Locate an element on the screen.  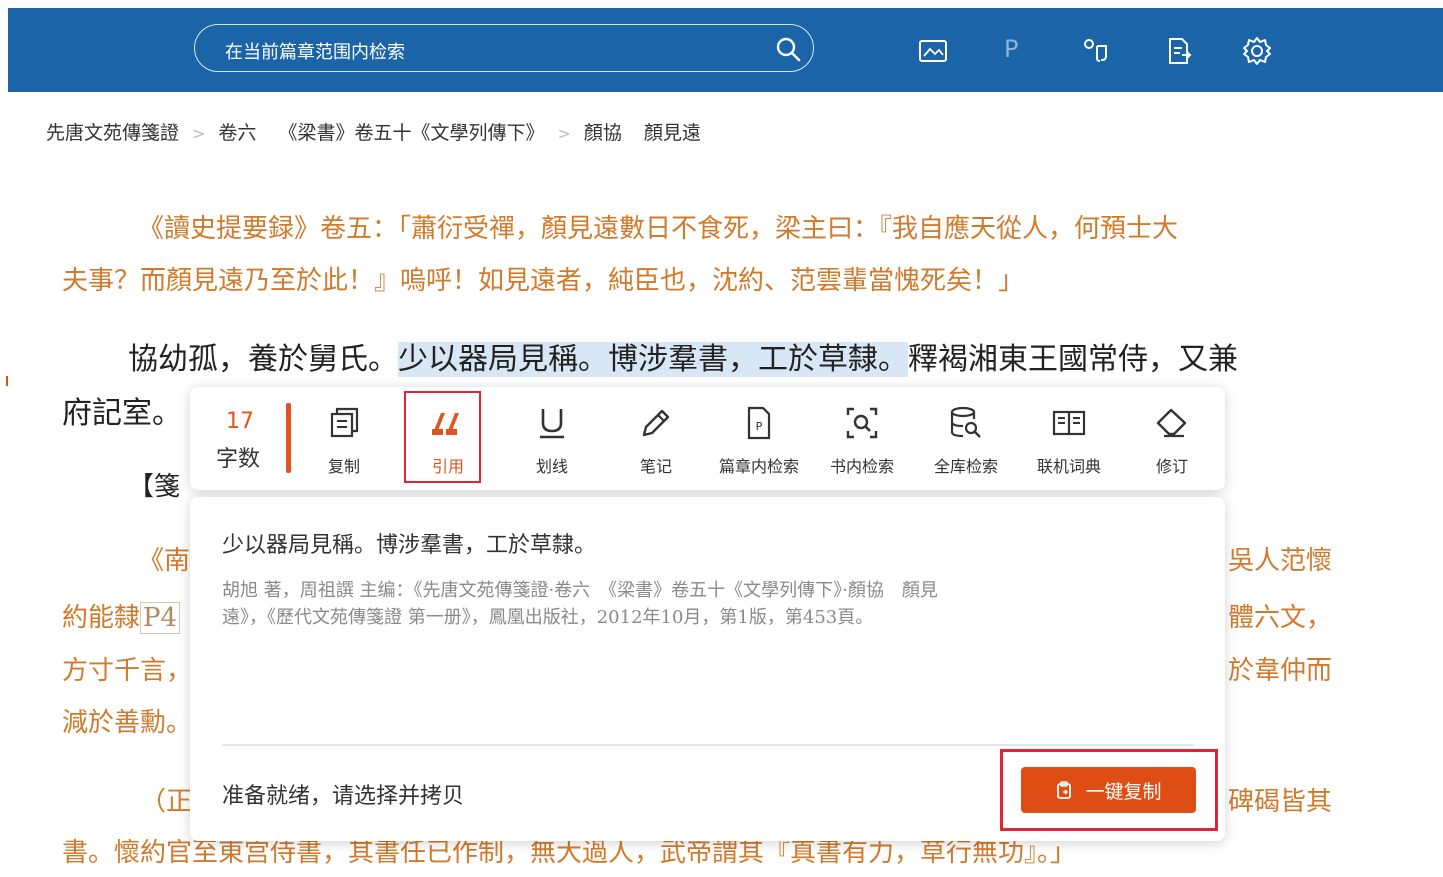
copy-highlight-frame: 一键复制 is located at coordinates (1109, 790).